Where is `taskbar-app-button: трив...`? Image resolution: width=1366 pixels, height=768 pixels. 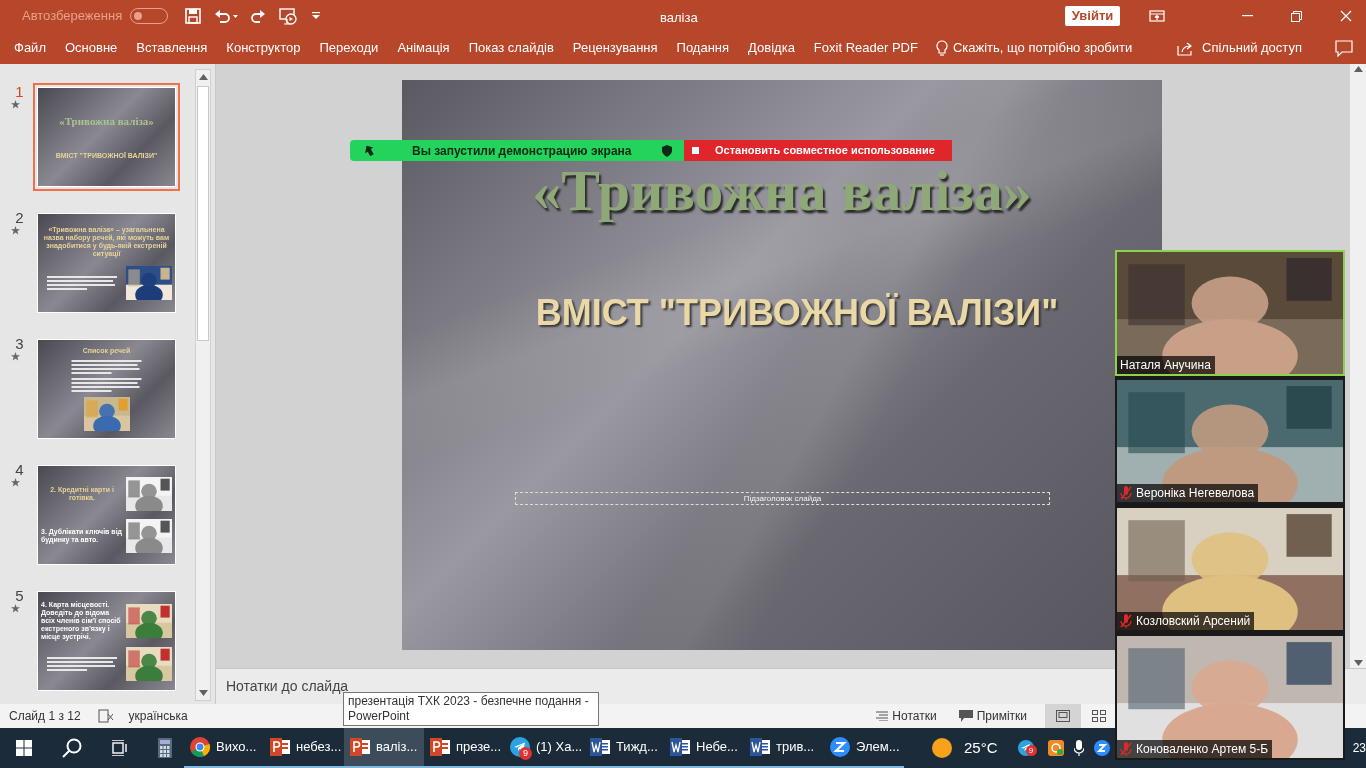
taskbar-app-button: трив... is located at coordinates (784, 748).